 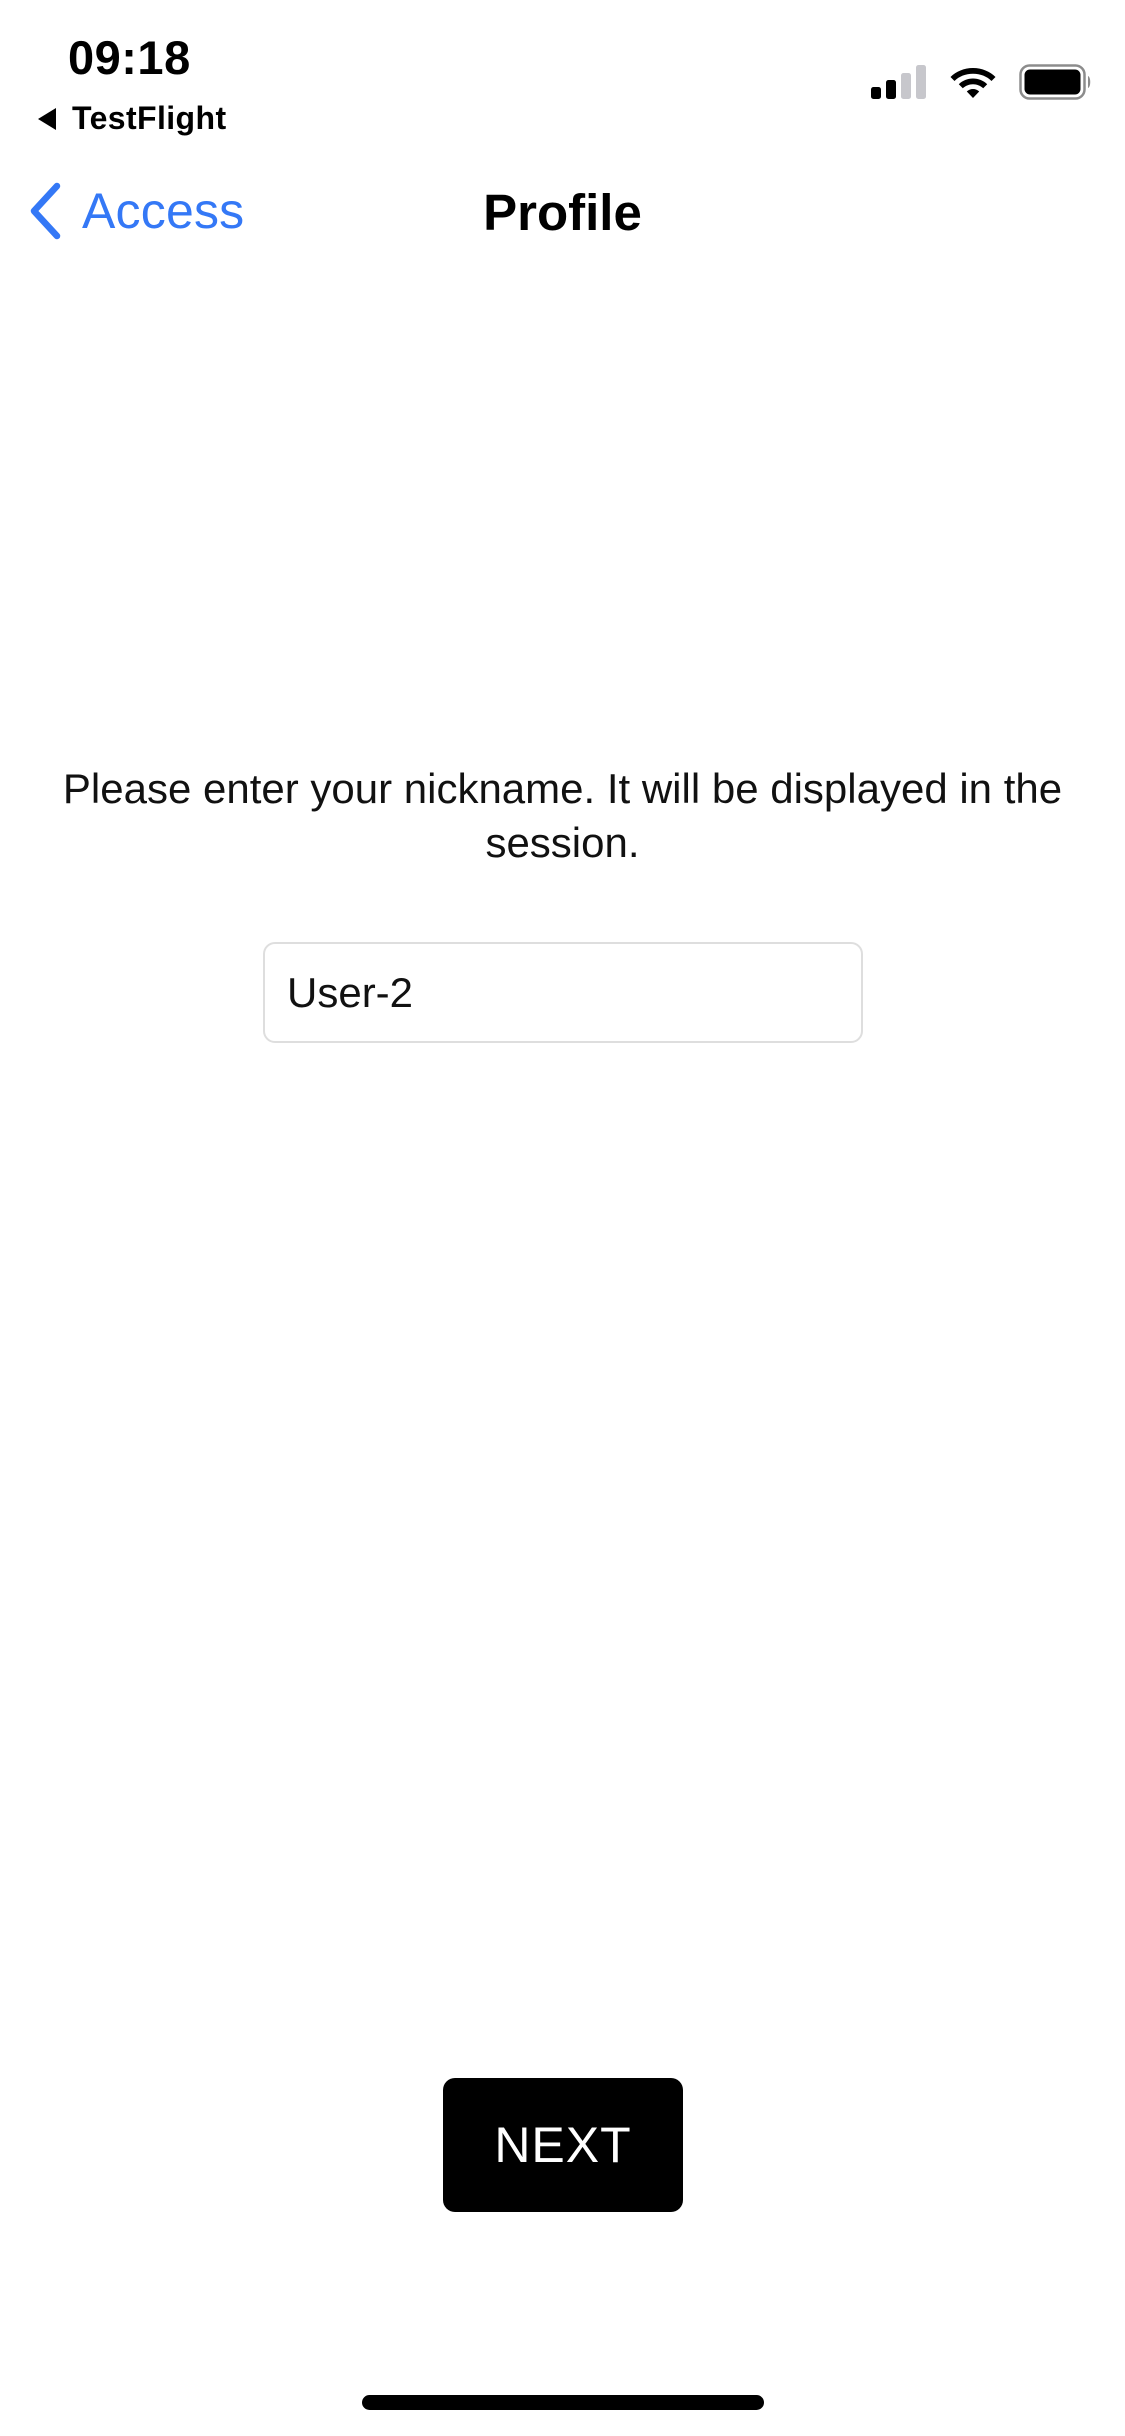 What do you see at coordinates (149, 118) in the screenshot?
I see `status-back-app-label: TestFlight` at bounding box center [149, 118].